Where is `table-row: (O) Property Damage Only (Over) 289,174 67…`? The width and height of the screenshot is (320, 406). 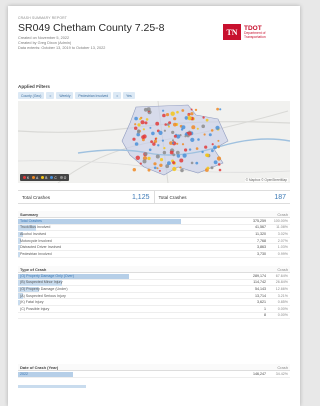 table-row: (O) Property Damage Only (Over) 289,174 67… is located at coordinates (154, 276).